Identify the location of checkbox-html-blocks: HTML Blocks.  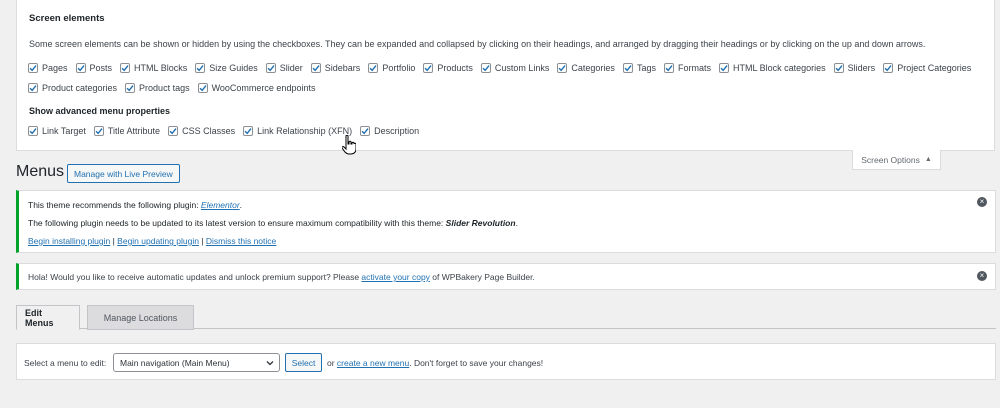
(153, 68).